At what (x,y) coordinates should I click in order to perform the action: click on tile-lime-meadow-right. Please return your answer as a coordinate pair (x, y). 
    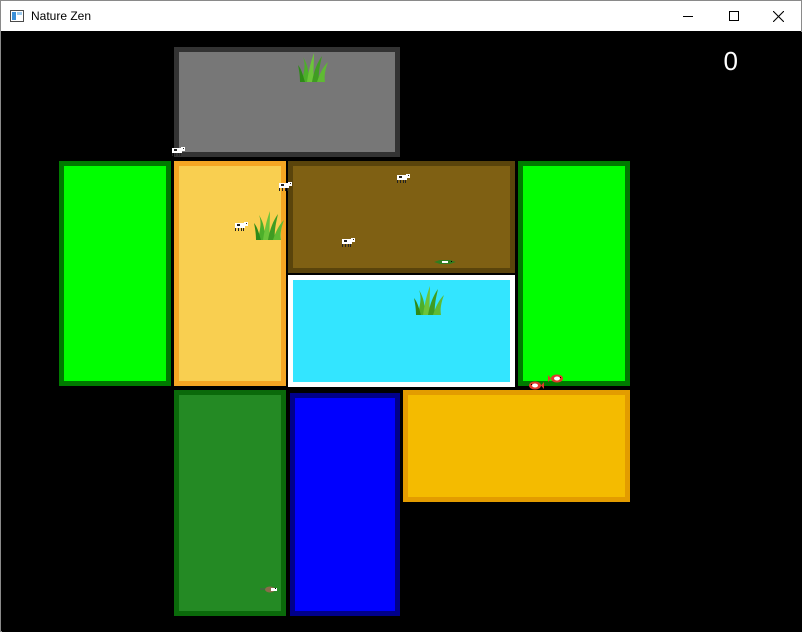
    Looking at the image, I should click on (574, 273).